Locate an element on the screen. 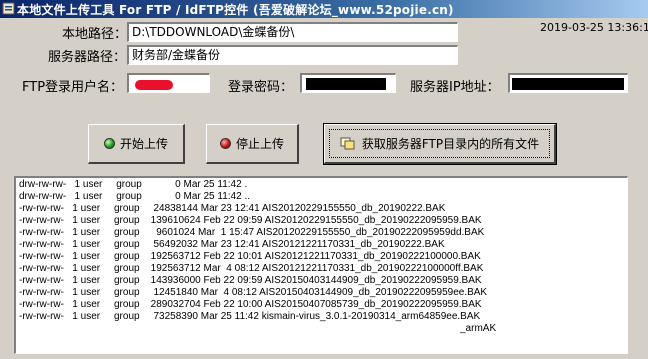 The image size is (648, 359). ftp-username-field is located at coordinates (168, 83).